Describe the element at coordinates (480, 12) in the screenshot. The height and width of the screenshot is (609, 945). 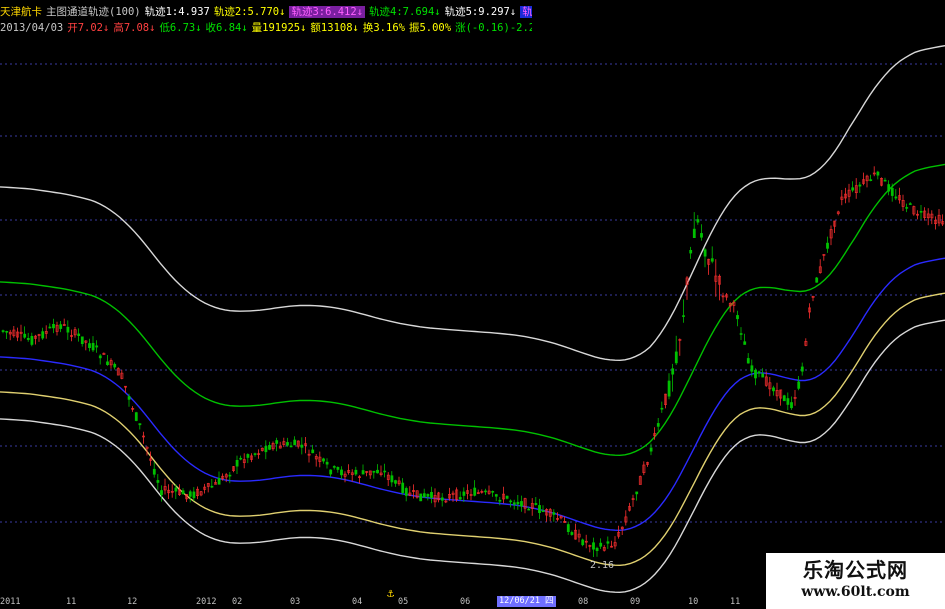
I see `indicator-item-6: 轨迹5:9.297↓` at that location.